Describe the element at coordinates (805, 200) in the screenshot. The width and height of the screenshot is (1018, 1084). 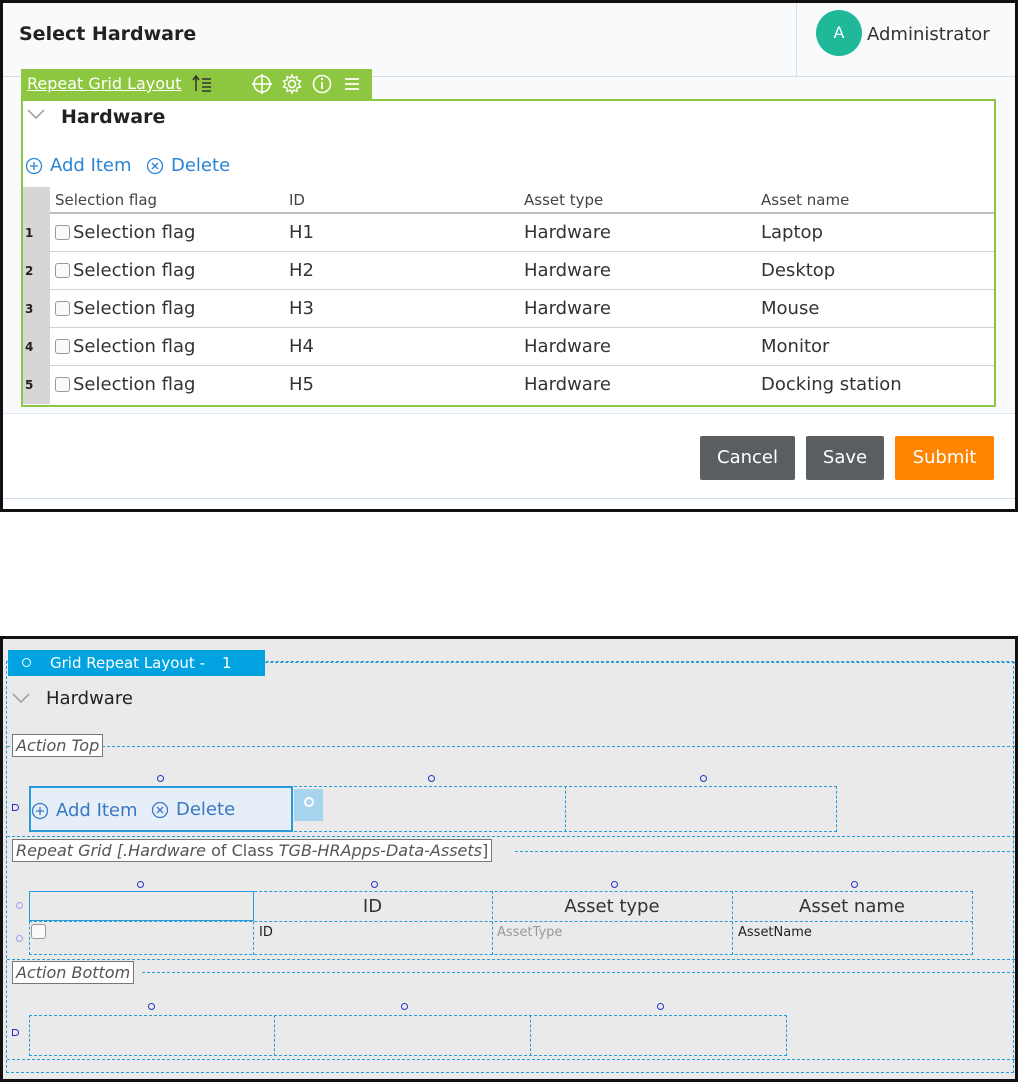
I see `column-header-asset-name: Asset name` at that location.